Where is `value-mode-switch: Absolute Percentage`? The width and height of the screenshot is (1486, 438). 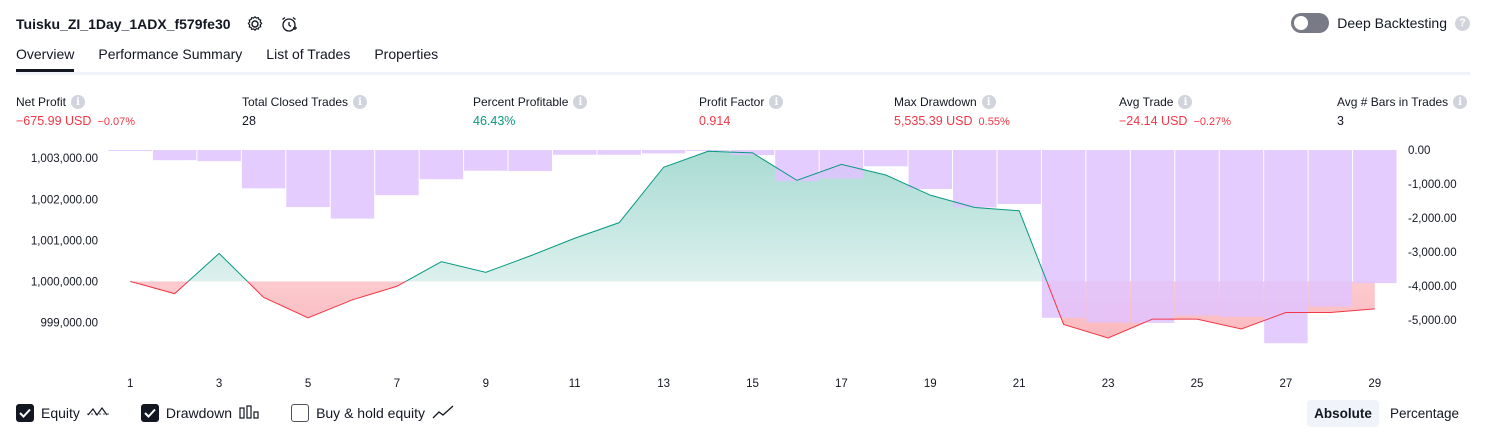
value-mode-switch: Absolute Percentage is located at coordinates (1386, 413).